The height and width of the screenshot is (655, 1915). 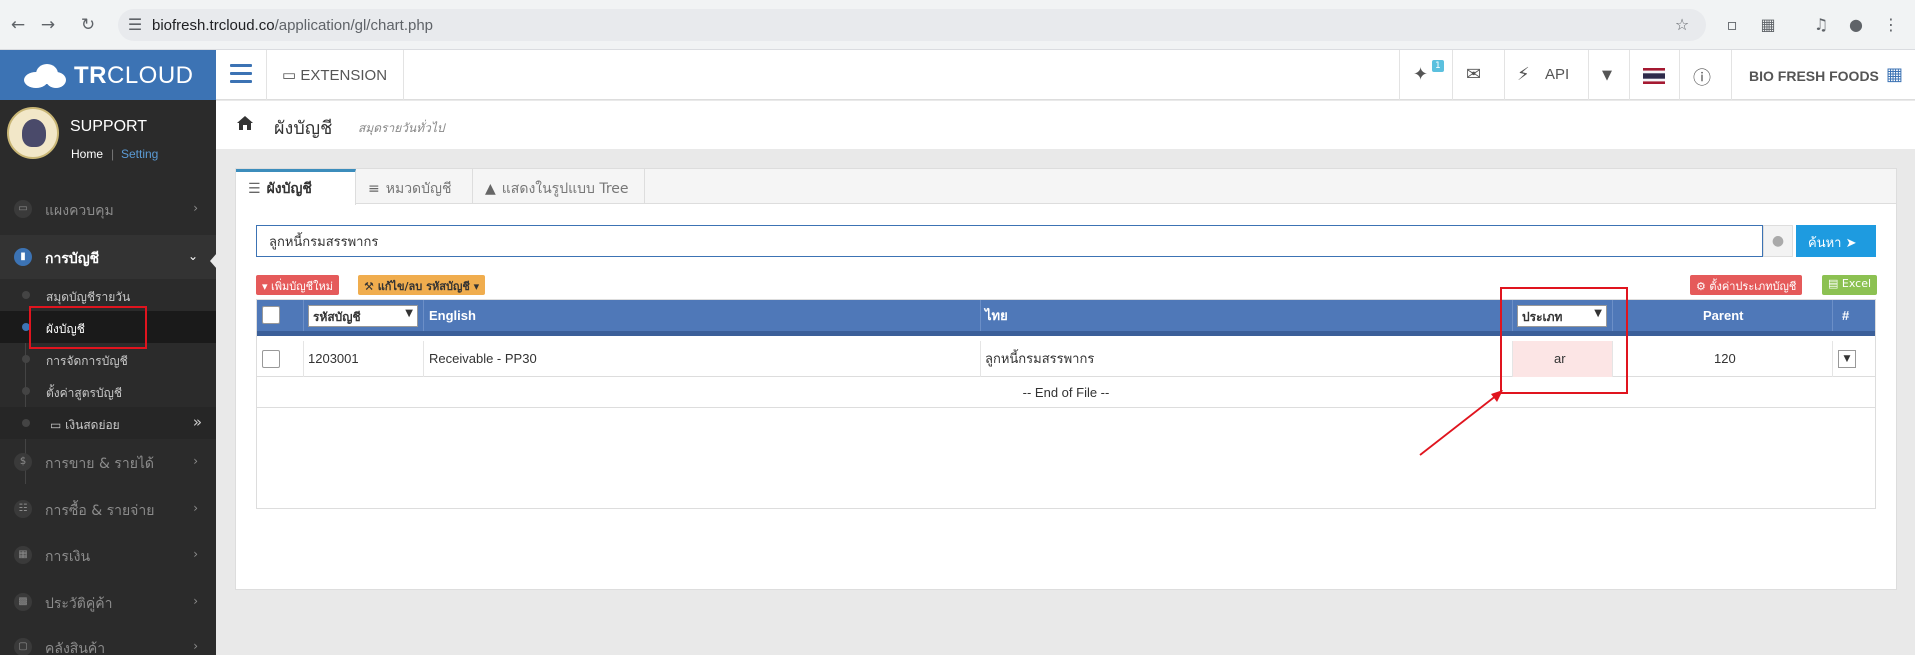 What do you see at coordinates (1856, 283) in the screenshot?
I see `excel-label: Excel` at bounding box center [1856, 283].